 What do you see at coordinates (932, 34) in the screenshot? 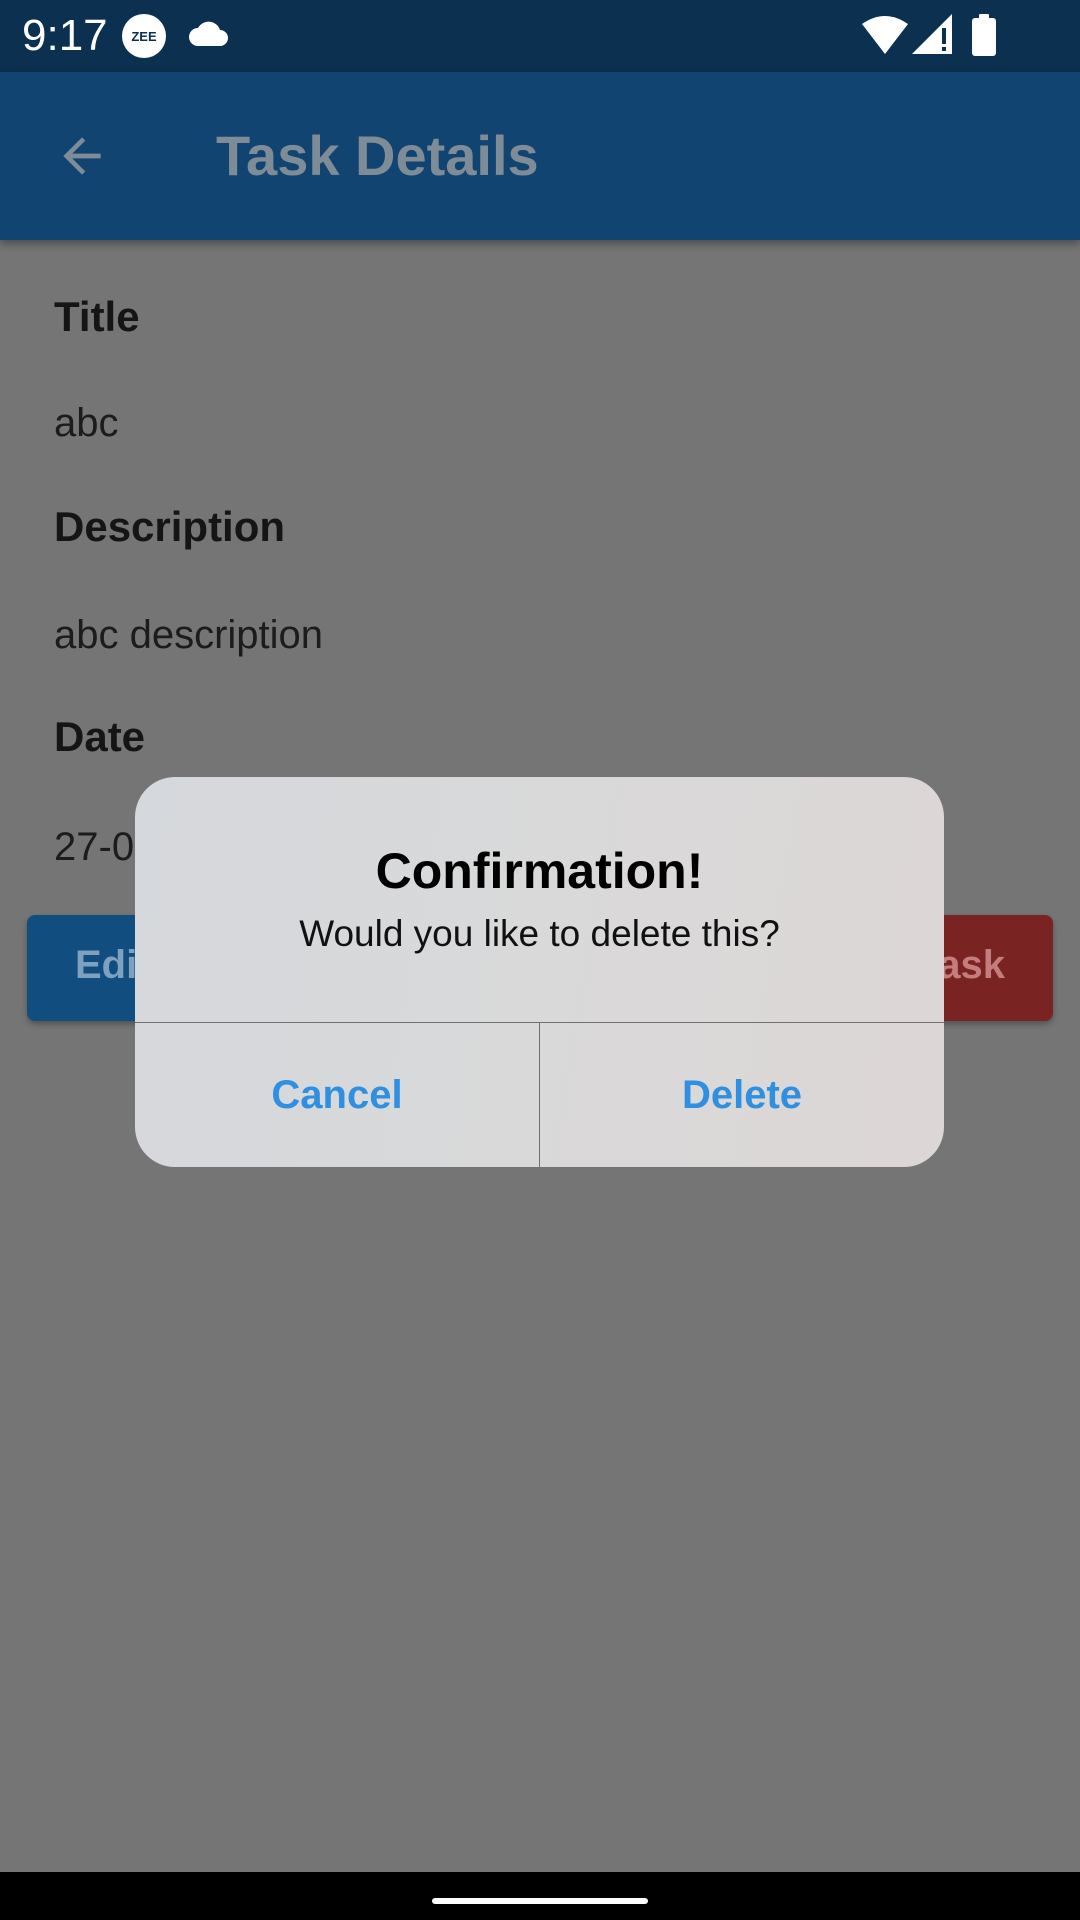
I see `signal-icon` at bounding box center [932, 34].